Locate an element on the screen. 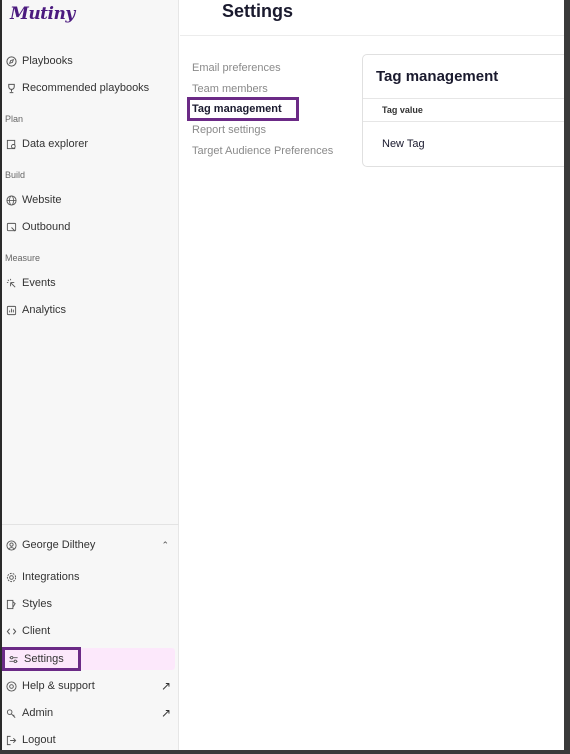 The image size is (570, 754). tag-management-card: Tag management Tag value New Tag is located at coordinates (463, 110).